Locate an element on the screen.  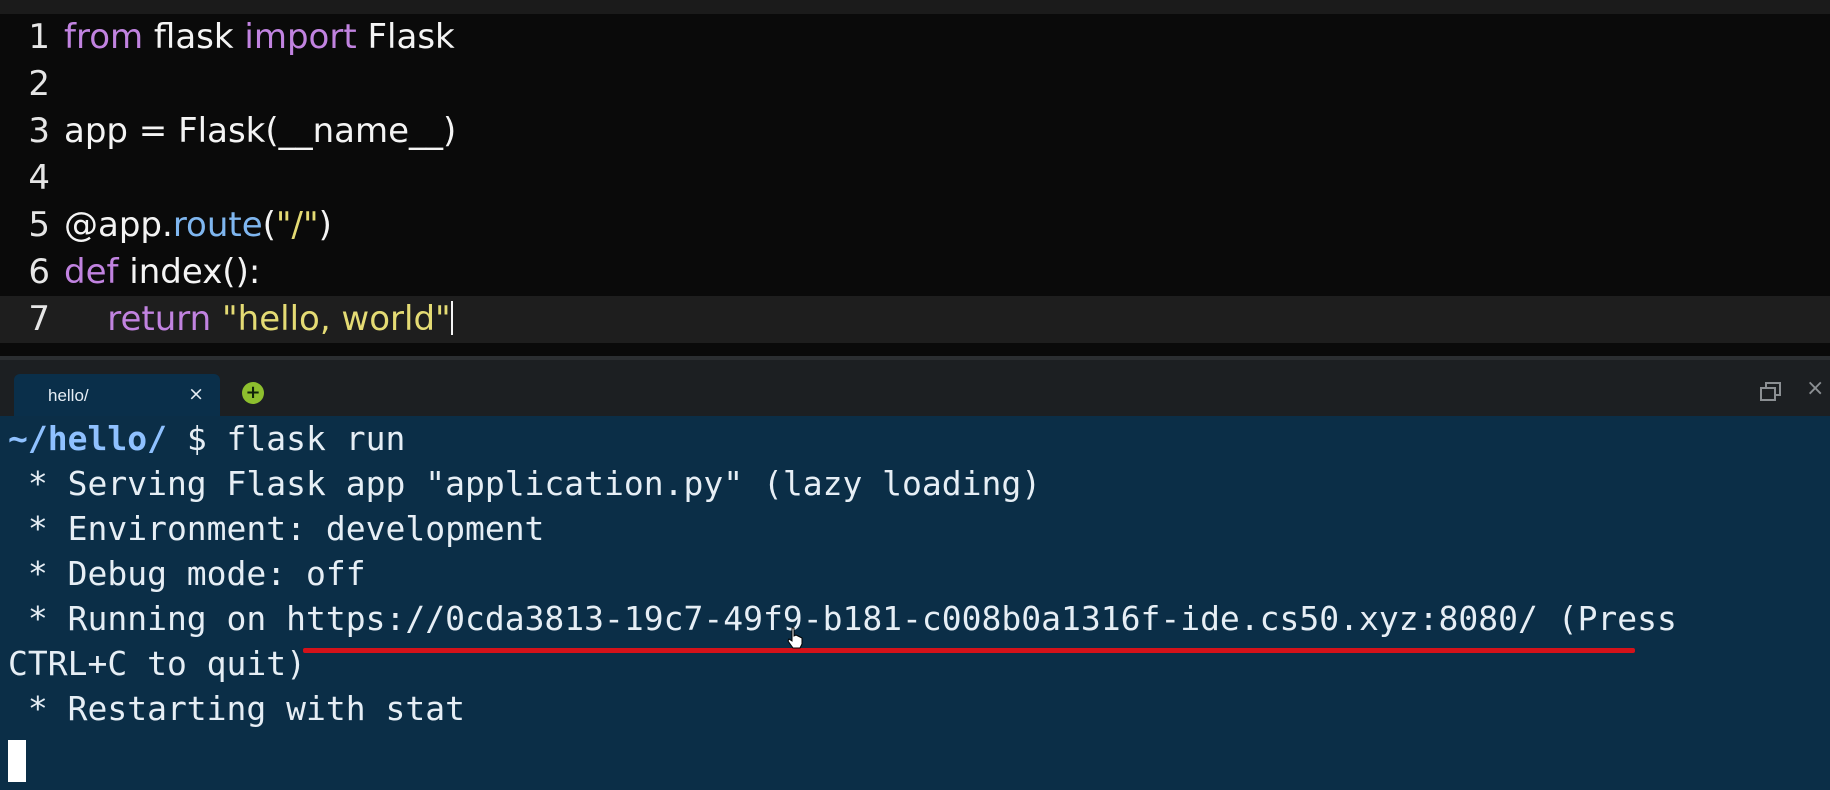
code-text: return "hello, world" is located at coordinates (258, 319).